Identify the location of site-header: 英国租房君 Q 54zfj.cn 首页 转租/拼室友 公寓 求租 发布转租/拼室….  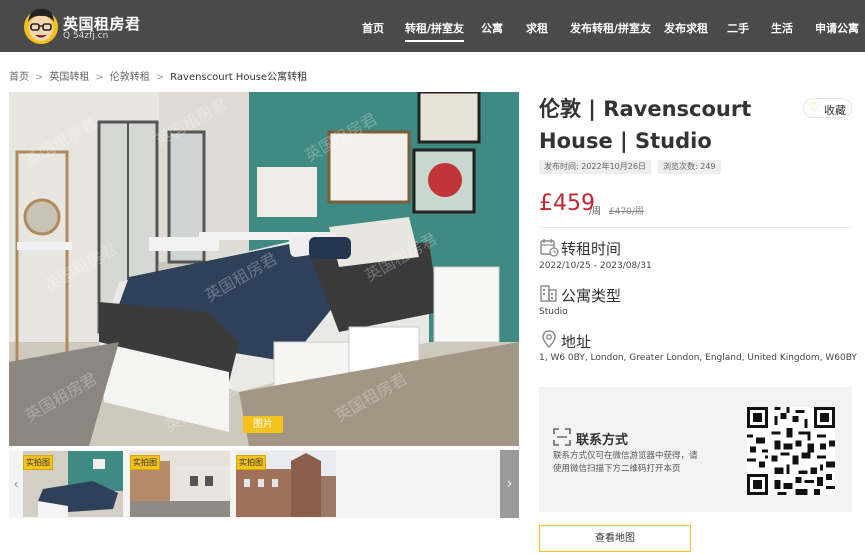
(432, 26).